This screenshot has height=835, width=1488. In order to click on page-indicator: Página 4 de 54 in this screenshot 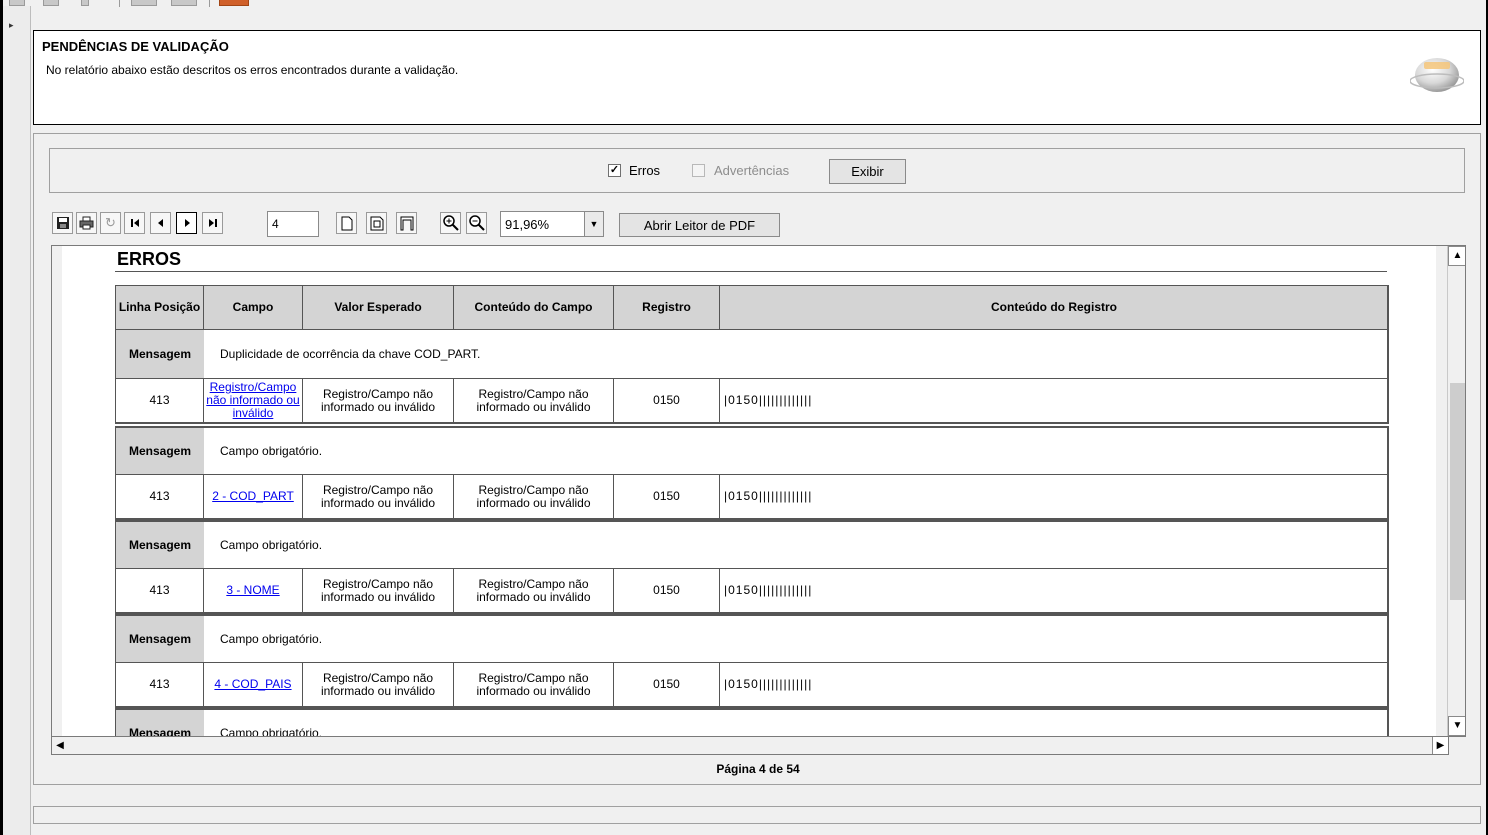, I will do `click(758, 769)`.